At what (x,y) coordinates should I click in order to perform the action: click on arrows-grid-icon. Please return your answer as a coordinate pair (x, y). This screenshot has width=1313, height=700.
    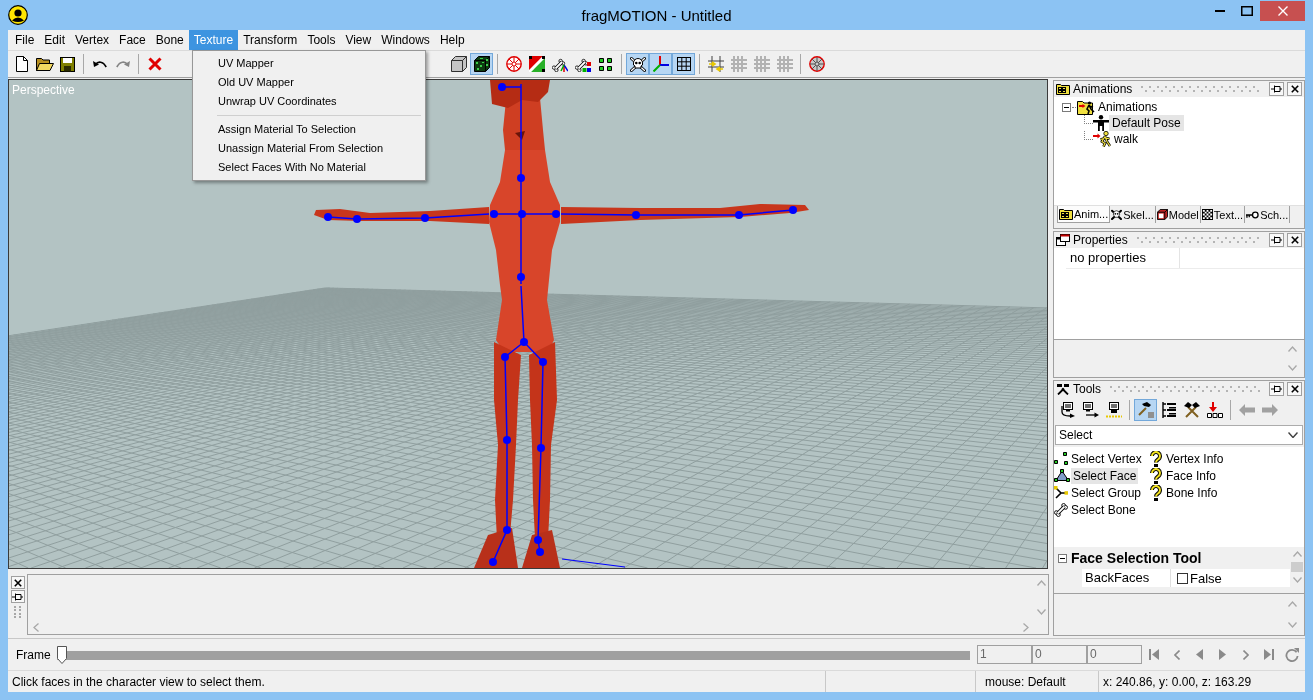
    Looking at the image, I should click on (715, 64).